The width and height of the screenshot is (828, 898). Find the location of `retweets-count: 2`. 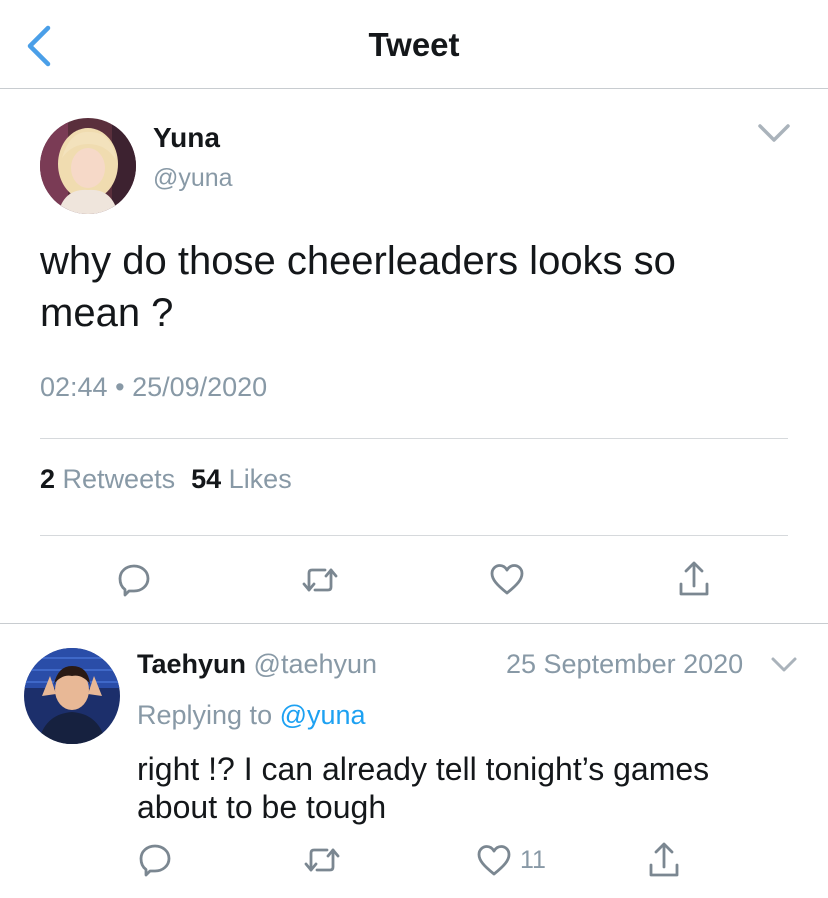

retweets-count: 2 is located at coordinates (48, 479).